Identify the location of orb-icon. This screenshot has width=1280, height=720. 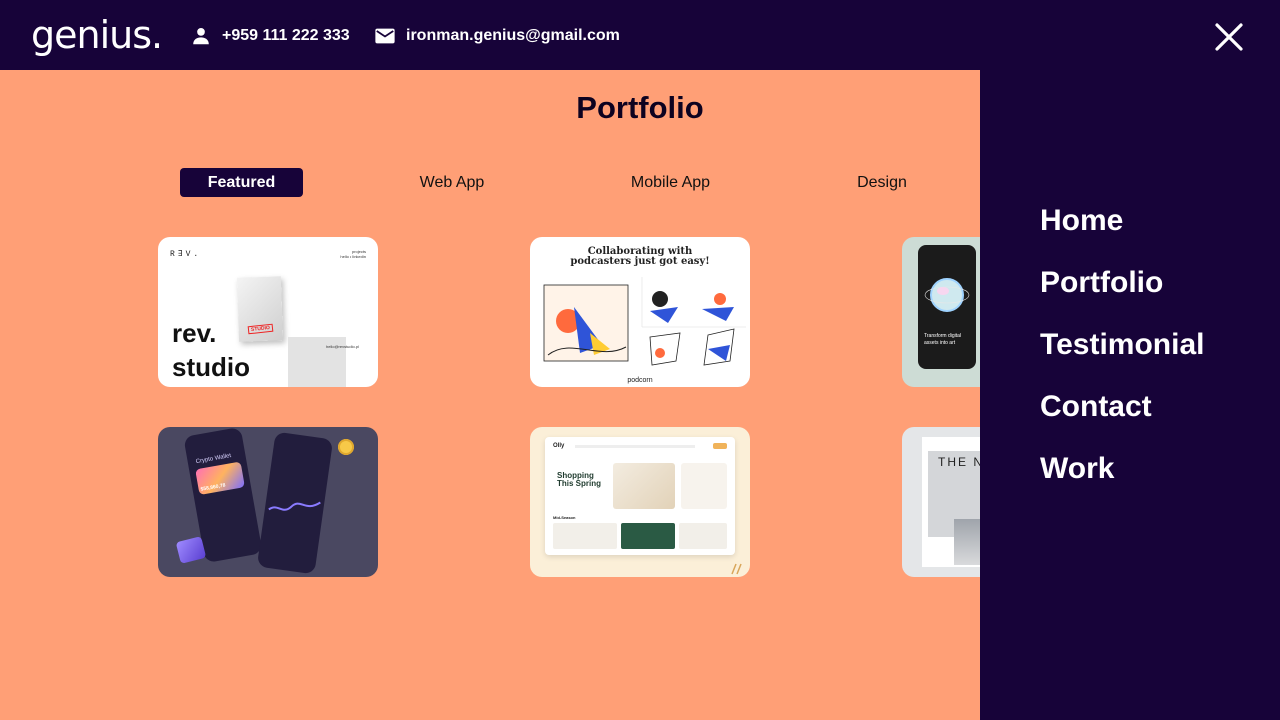
(947, 295).